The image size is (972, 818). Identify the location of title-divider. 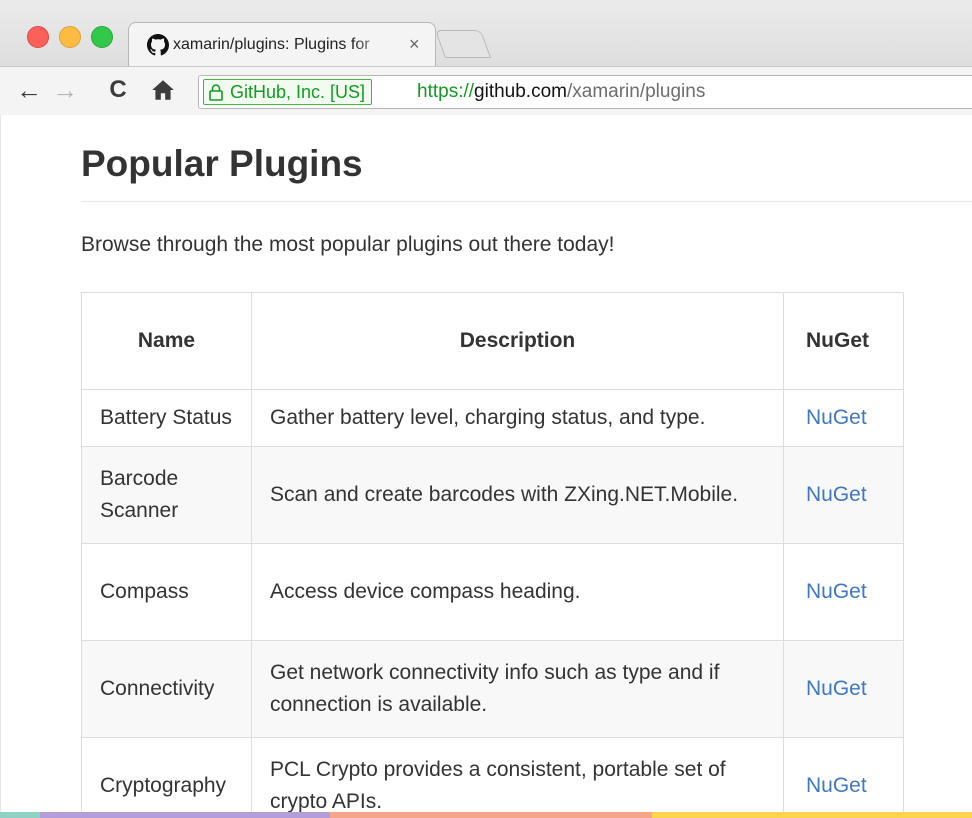
(526, 201).